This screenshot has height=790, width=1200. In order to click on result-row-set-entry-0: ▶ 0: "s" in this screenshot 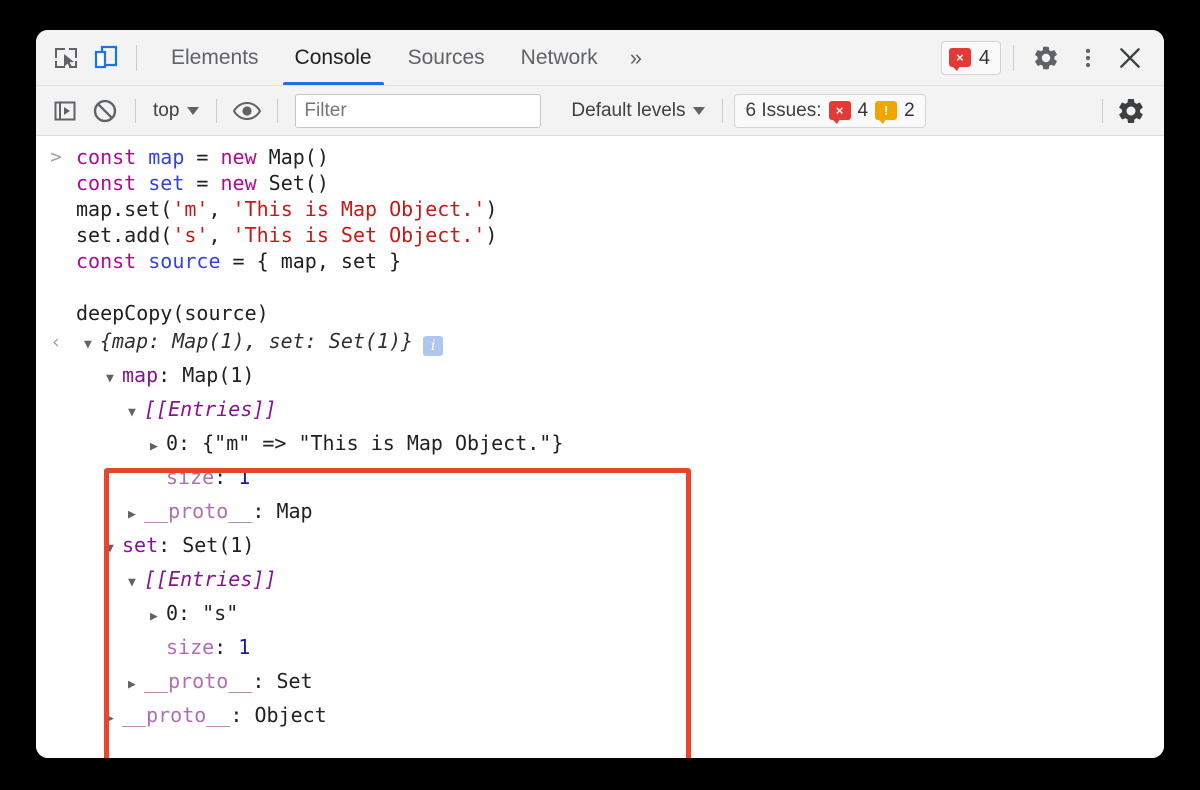, I will do `click(600, 615)`.